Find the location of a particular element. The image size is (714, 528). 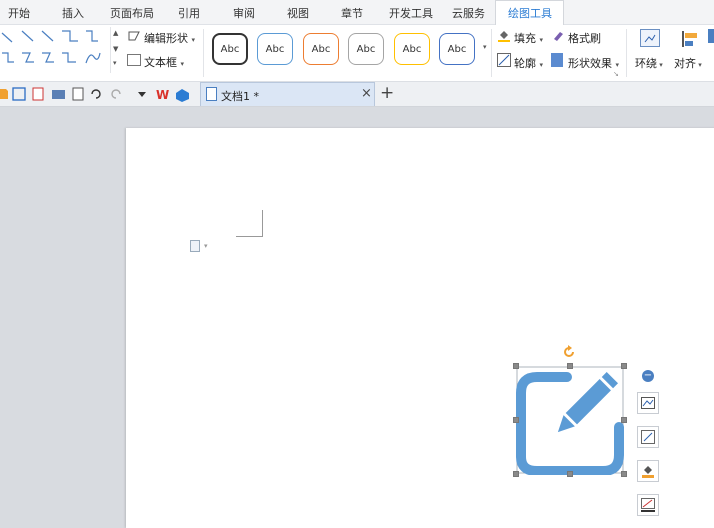

fill-float-icon is located at coordinates (648, 472).